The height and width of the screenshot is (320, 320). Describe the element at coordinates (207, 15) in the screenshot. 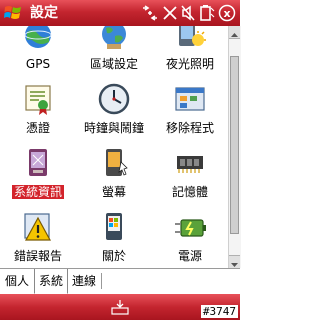

I see `battery-icon` at that location.